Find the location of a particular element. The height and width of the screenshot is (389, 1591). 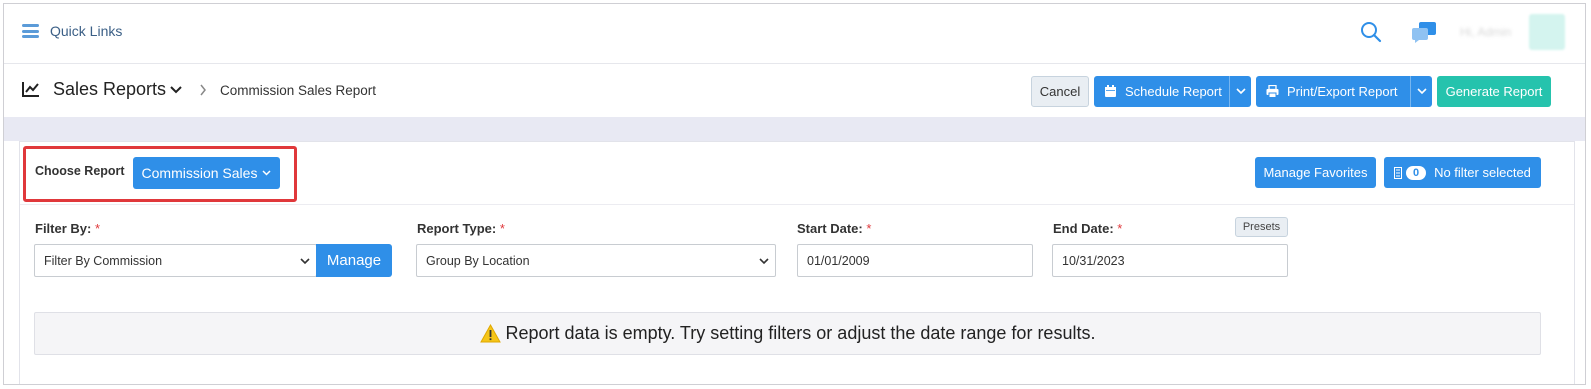

manage-favorites-button: Manage Favorites is located at coordinates (1315, 172).